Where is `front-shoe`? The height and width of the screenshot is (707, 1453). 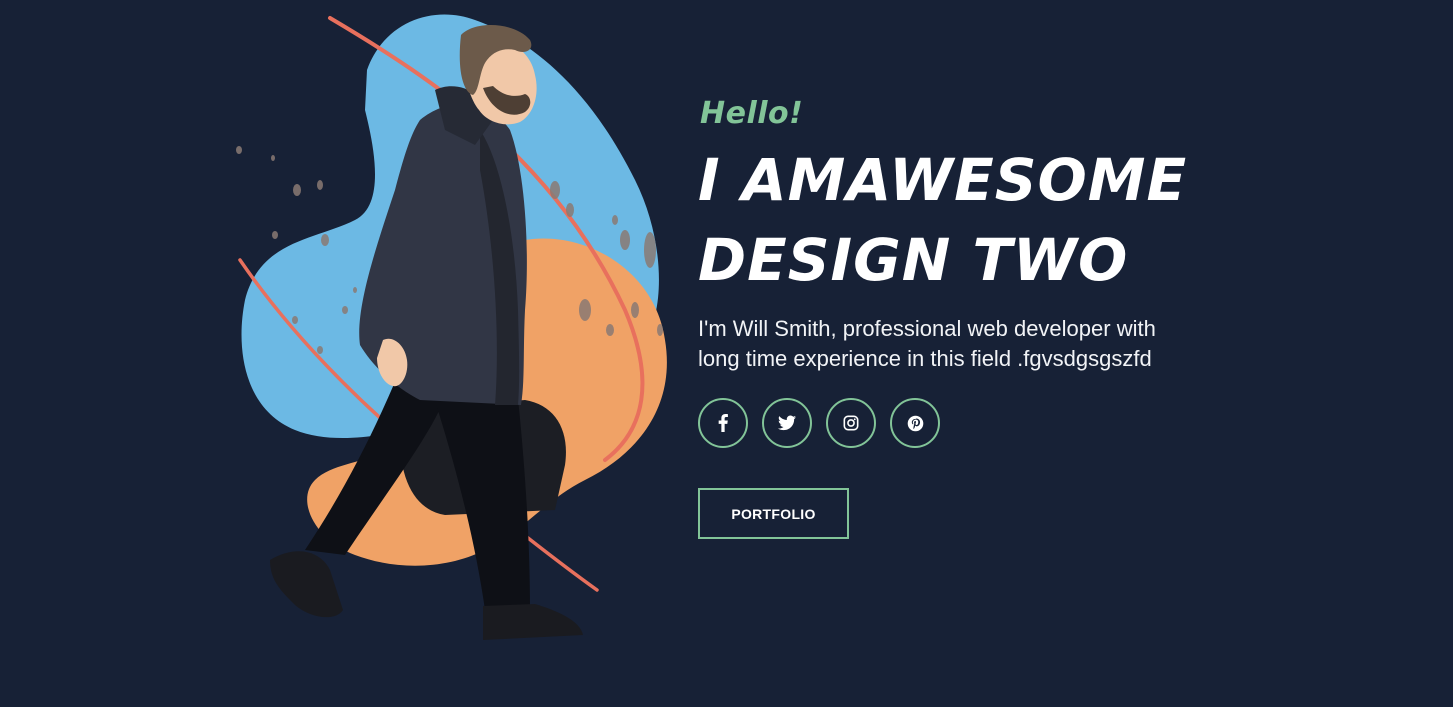 front-shoe is located at coordinates (533, 622).